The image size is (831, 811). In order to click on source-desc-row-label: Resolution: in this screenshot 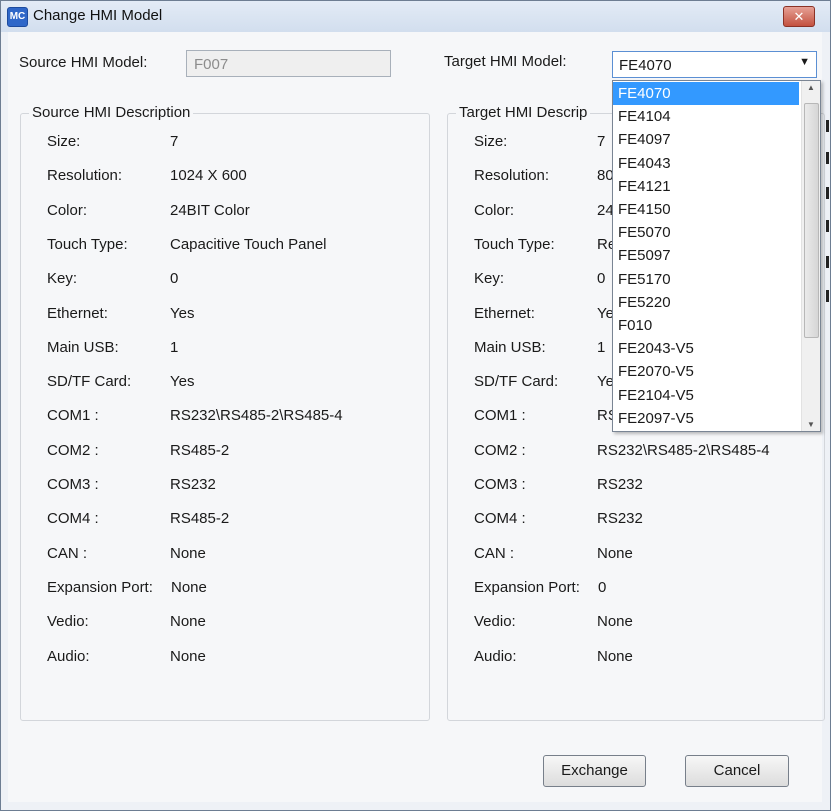, I will do `click(85, 176)`.